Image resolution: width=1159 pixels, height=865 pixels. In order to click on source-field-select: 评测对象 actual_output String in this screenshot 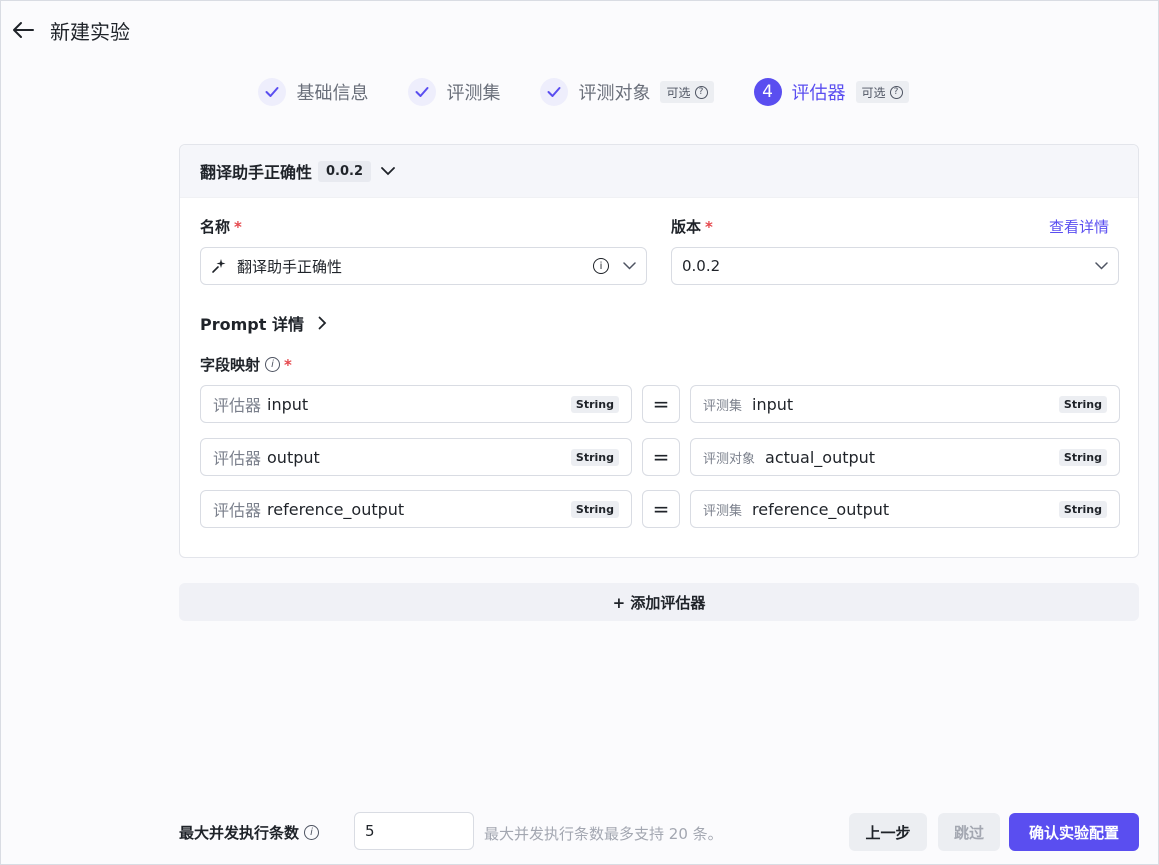, I will do `click(905, 457)`.